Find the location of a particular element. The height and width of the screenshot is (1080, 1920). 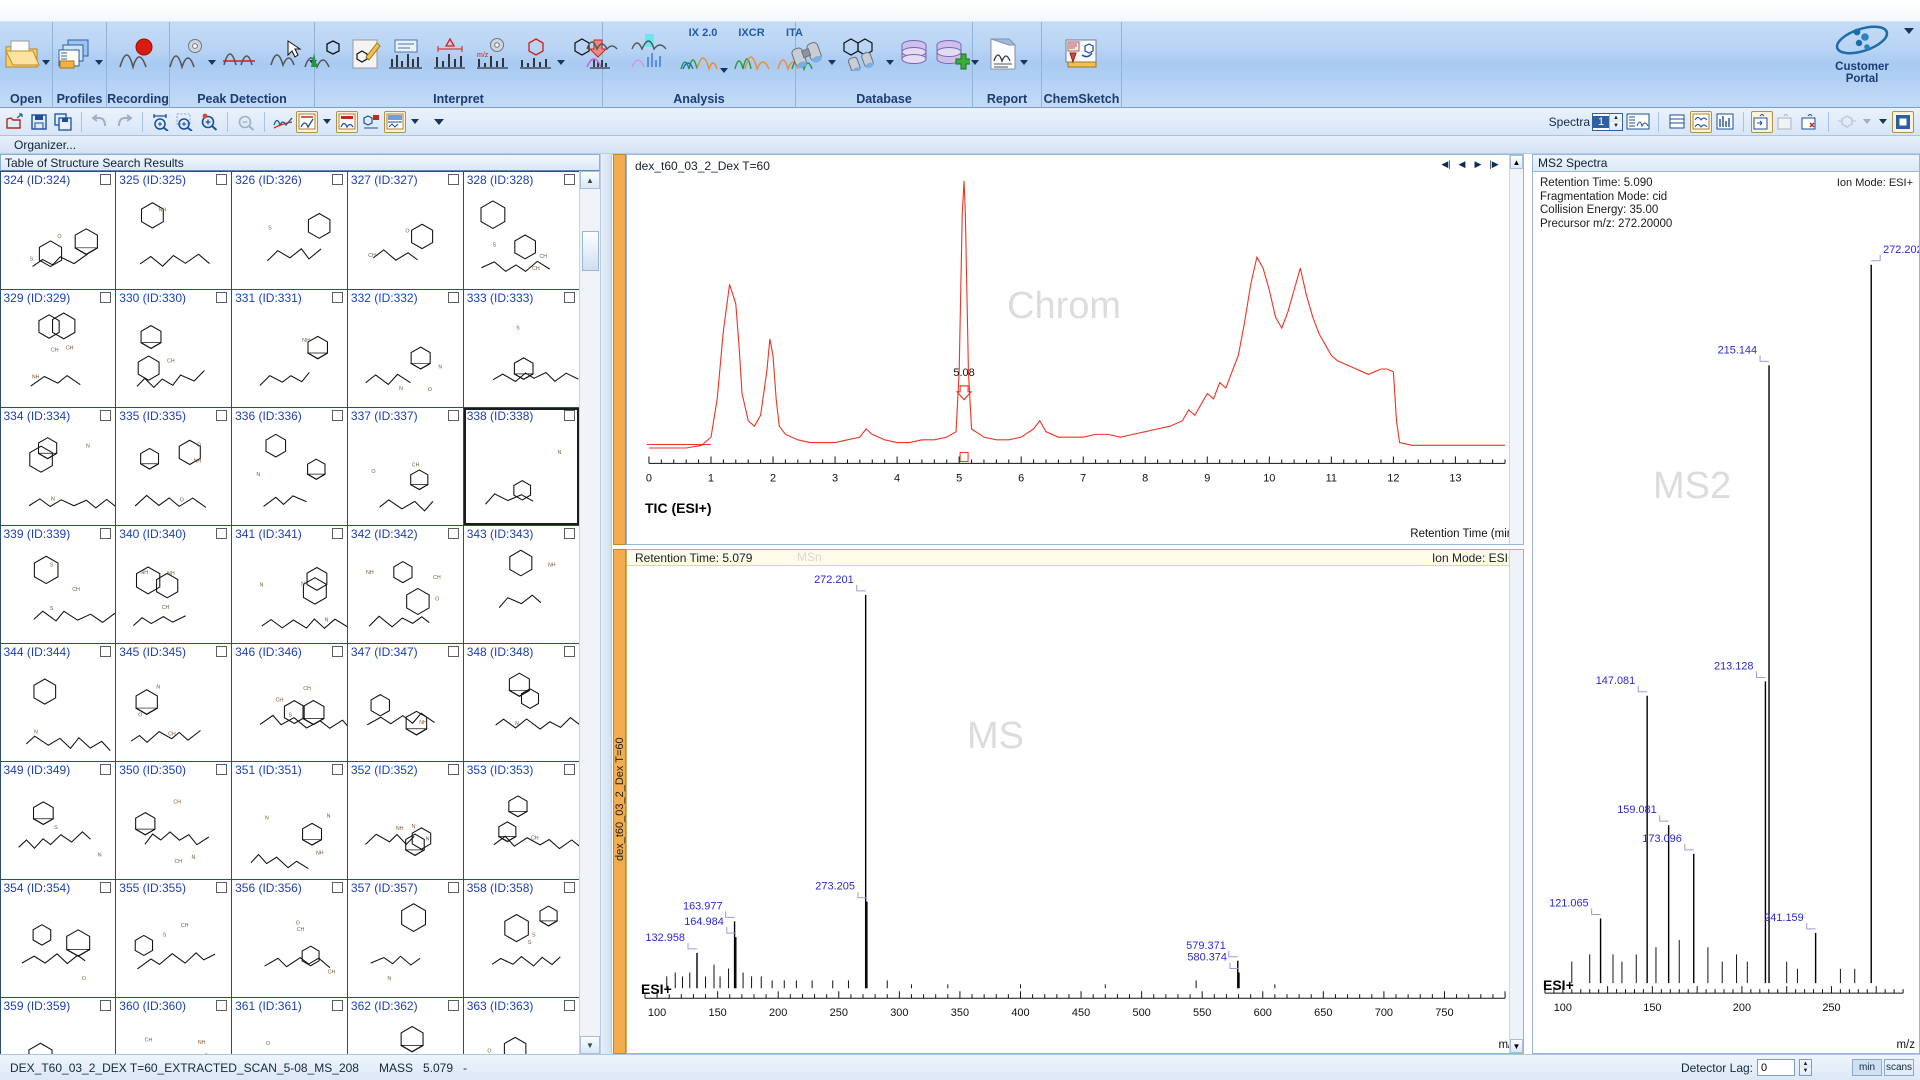

spectra-stepper: 1 ▲ ▼ is located at coordinates (1607, 121).